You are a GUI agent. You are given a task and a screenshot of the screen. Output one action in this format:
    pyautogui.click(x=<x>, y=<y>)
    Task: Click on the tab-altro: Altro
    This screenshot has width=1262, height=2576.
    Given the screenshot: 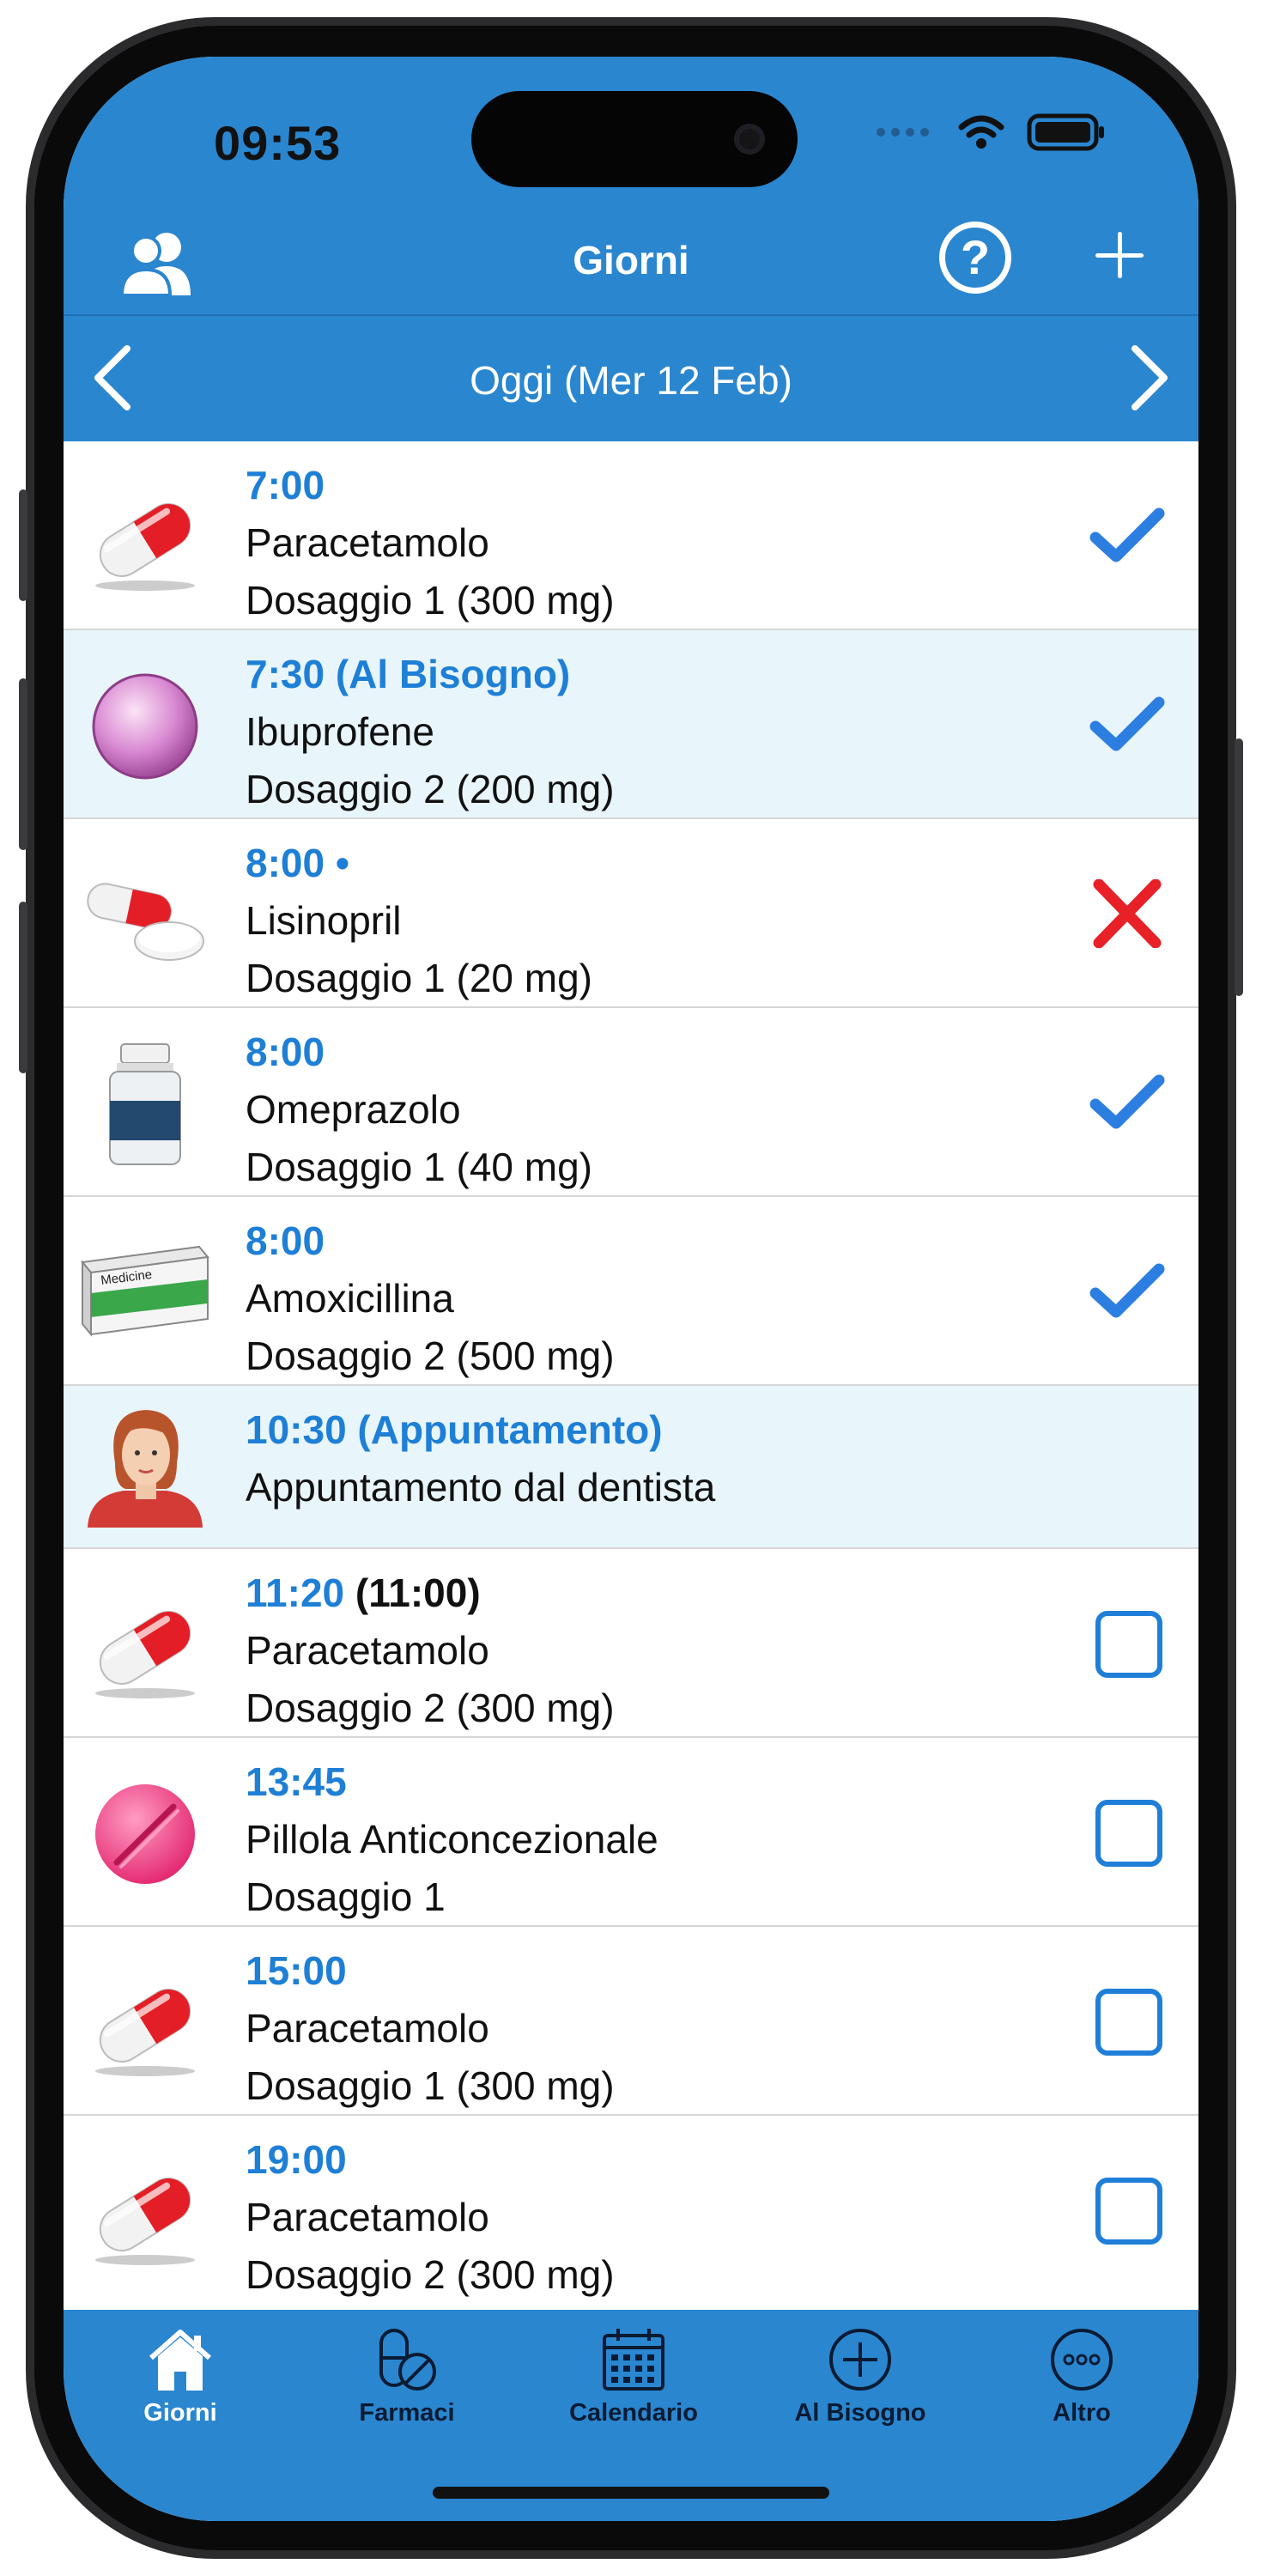 What is the action you would take?
    pyautogui.click(x=1081, y=2376)
    